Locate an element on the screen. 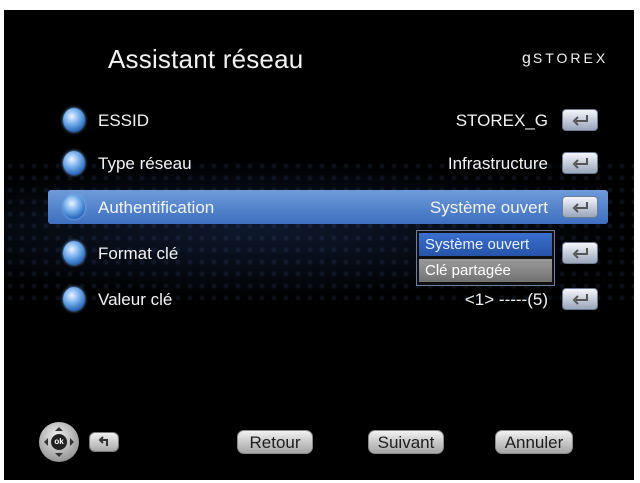 This screenshot has width=640, height=483. retour-button: Retour is located at coordinates (275, 442).